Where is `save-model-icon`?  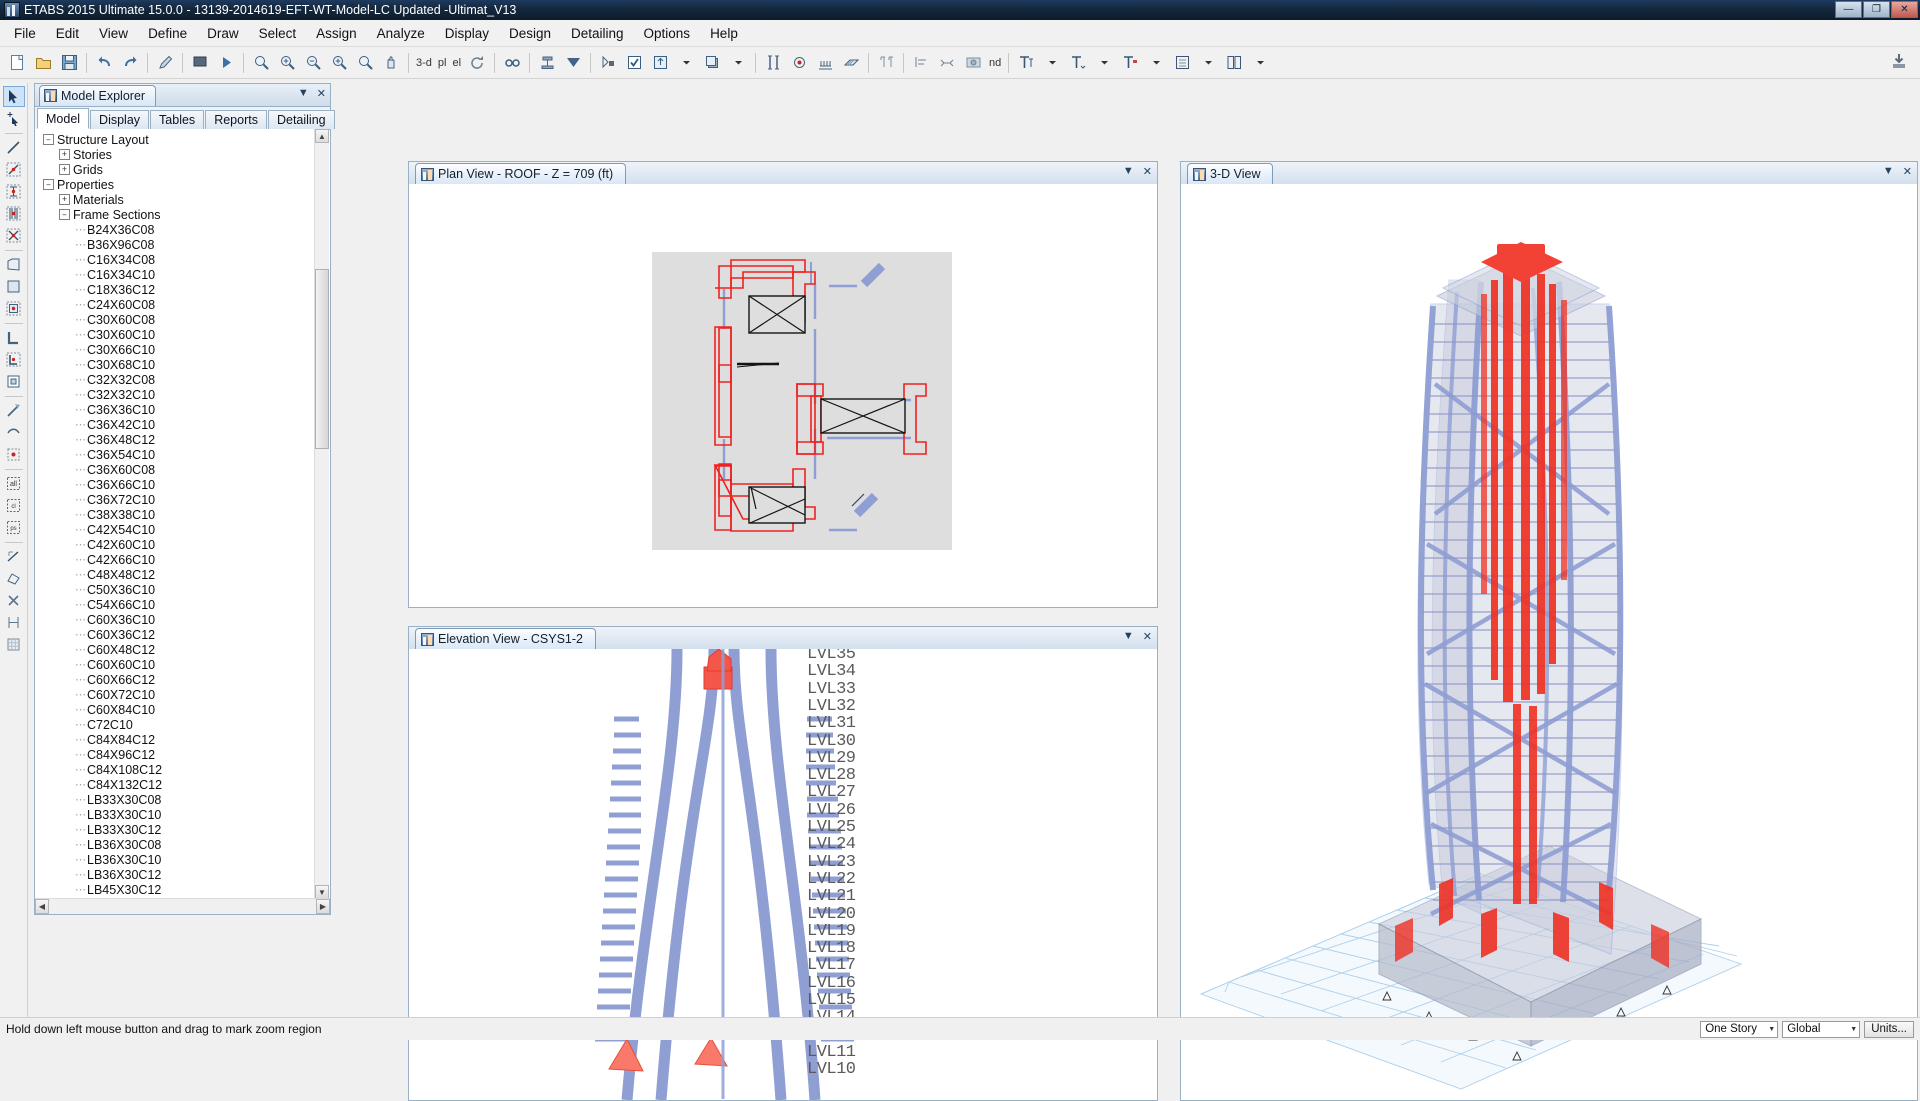 save-model-icon is located at coordinates (69, 63).